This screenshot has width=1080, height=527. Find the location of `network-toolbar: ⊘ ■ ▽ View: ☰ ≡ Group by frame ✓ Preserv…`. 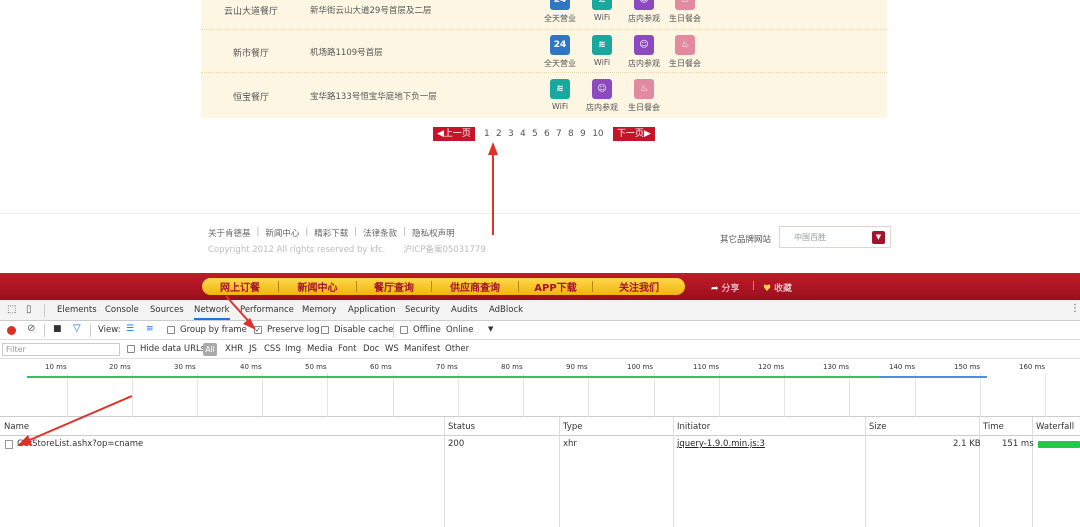

network-toolbar: ⊘ ■ ▽ View: ☰ ≡ Group by frame ✓ Preserv… is located at coordinates (540, 330).